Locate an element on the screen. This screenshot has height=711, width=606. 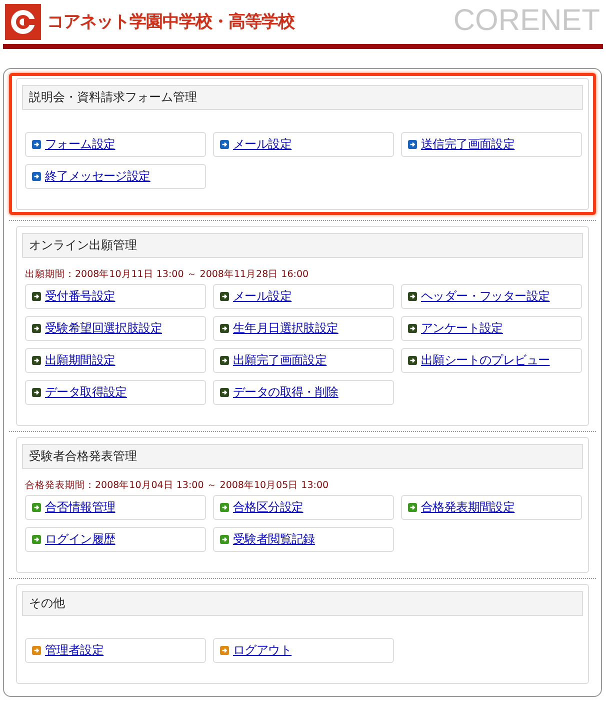
link-item: 終了メッセージ設定 is located at coordinates (115, 176).